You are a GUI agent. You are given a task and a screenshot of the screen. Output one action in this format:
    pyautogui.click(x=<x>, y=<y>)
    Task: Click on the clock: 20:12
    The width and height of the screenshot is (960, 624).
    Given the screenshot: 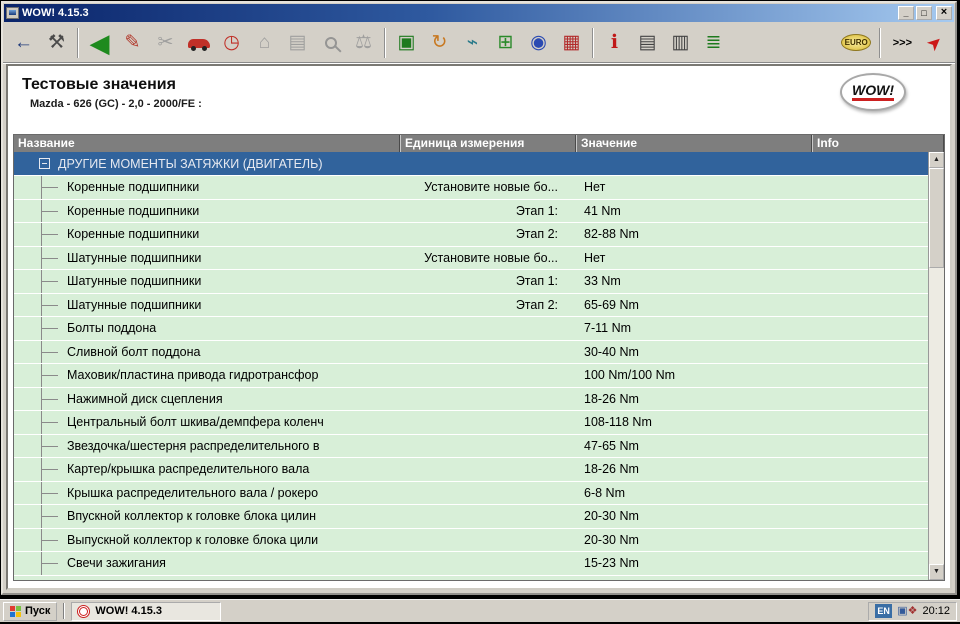 What is the action you would take?
    pyautogui.click(x=936, y=611)
    